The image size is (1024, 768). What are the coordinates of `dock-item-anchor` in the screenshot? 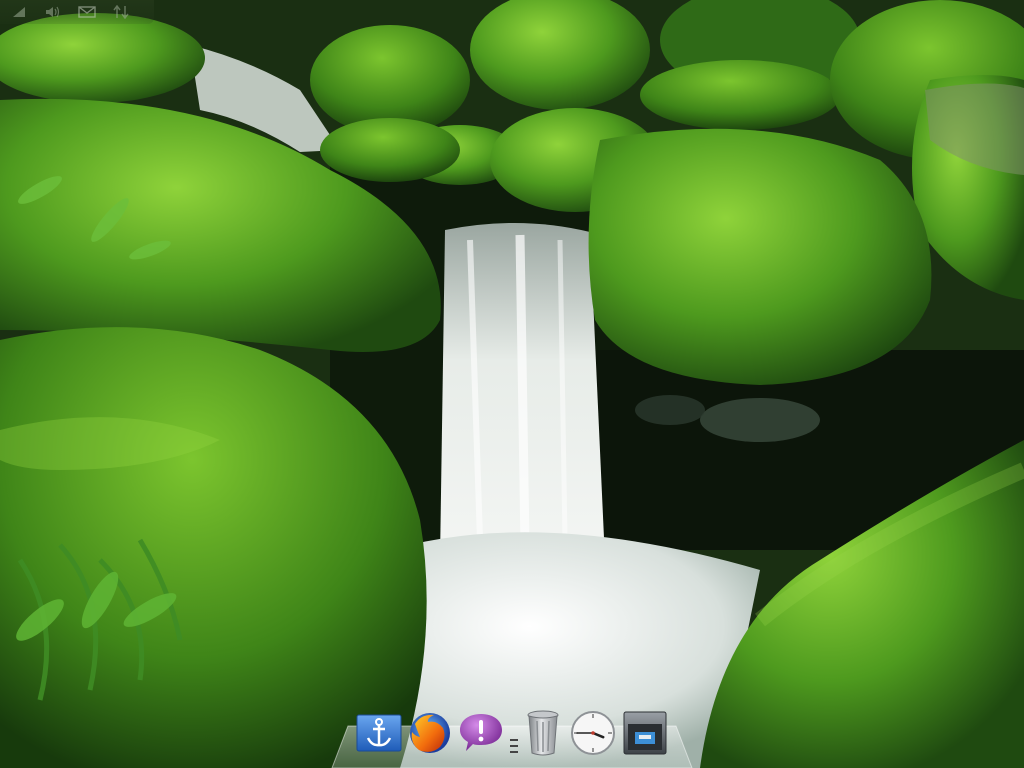 It's located at (379, 733).